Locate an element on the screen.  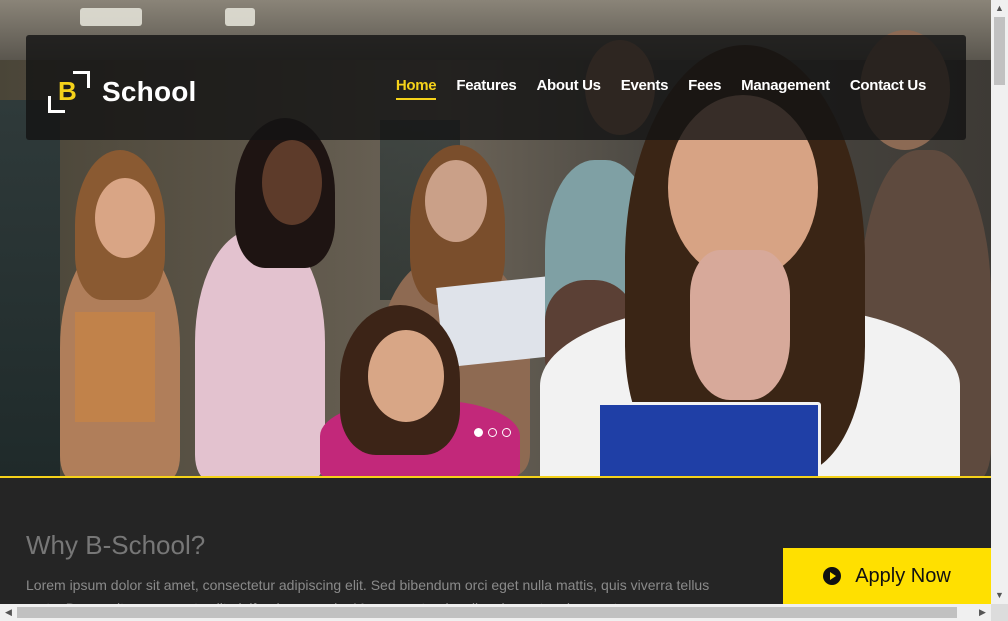
horizontal-scrollbar: ◀ ▶ is located at coordinates (495, 612).